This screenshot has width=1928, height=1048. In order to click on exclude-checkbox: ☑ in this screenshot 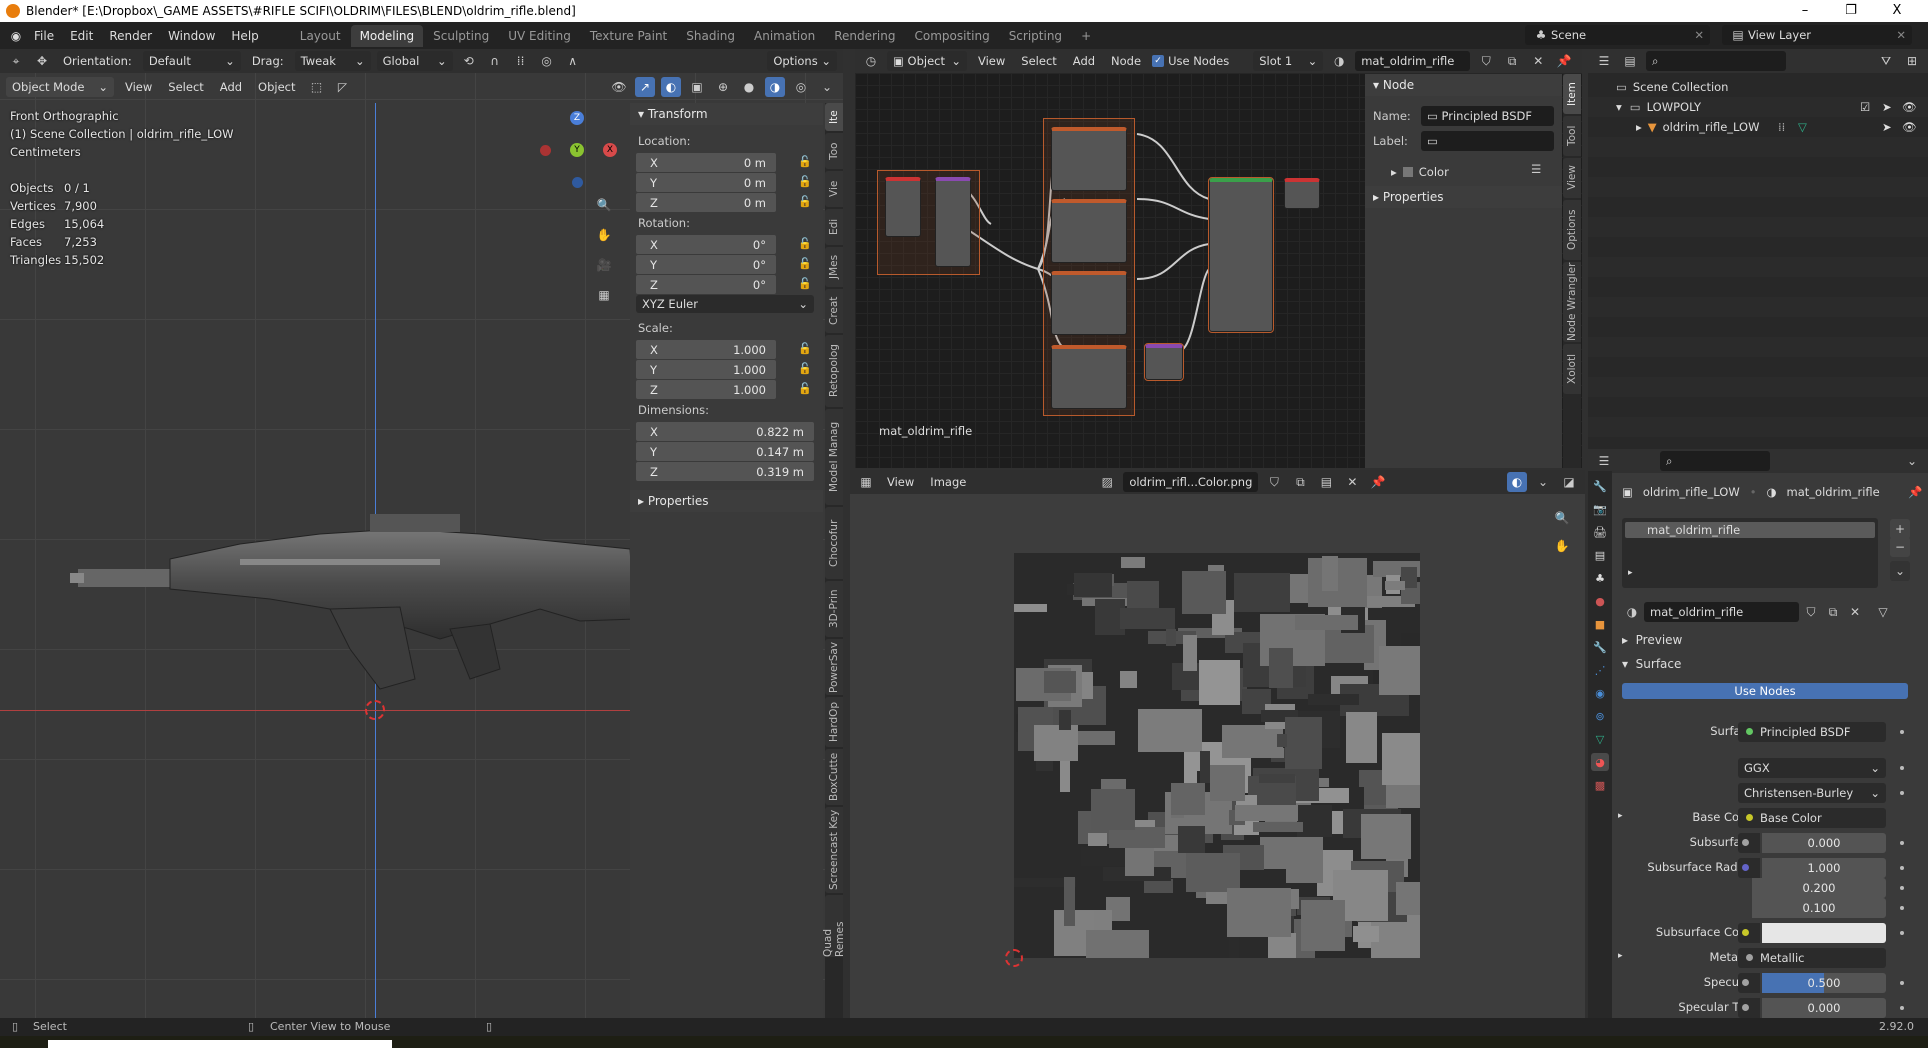, I will do `click(1865, 107)`.